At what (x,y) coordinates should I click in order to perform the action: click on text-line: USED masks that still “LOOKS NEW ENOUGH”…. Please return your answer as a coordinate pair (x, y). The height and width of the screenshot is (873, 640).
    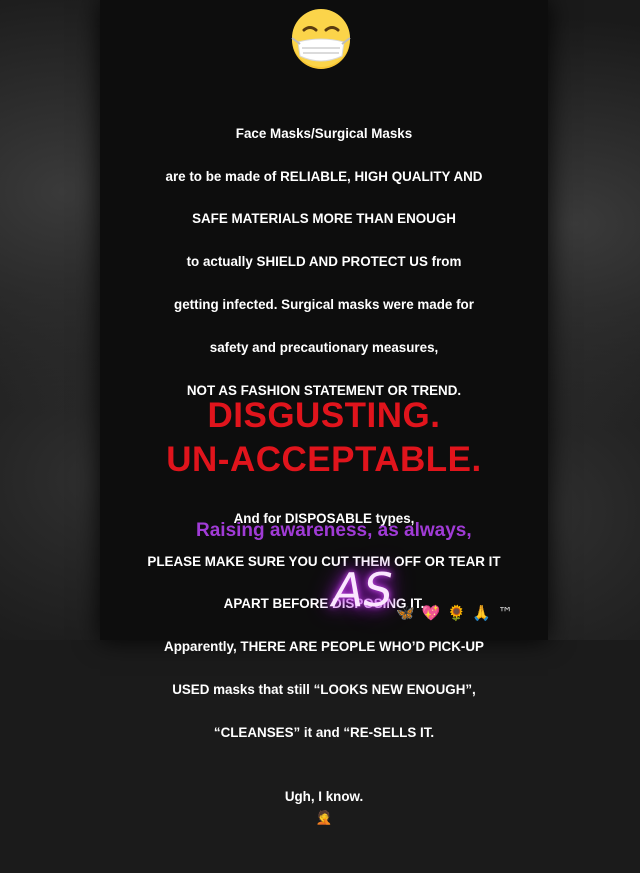
    Looking at the image, I should click on (324, 689).